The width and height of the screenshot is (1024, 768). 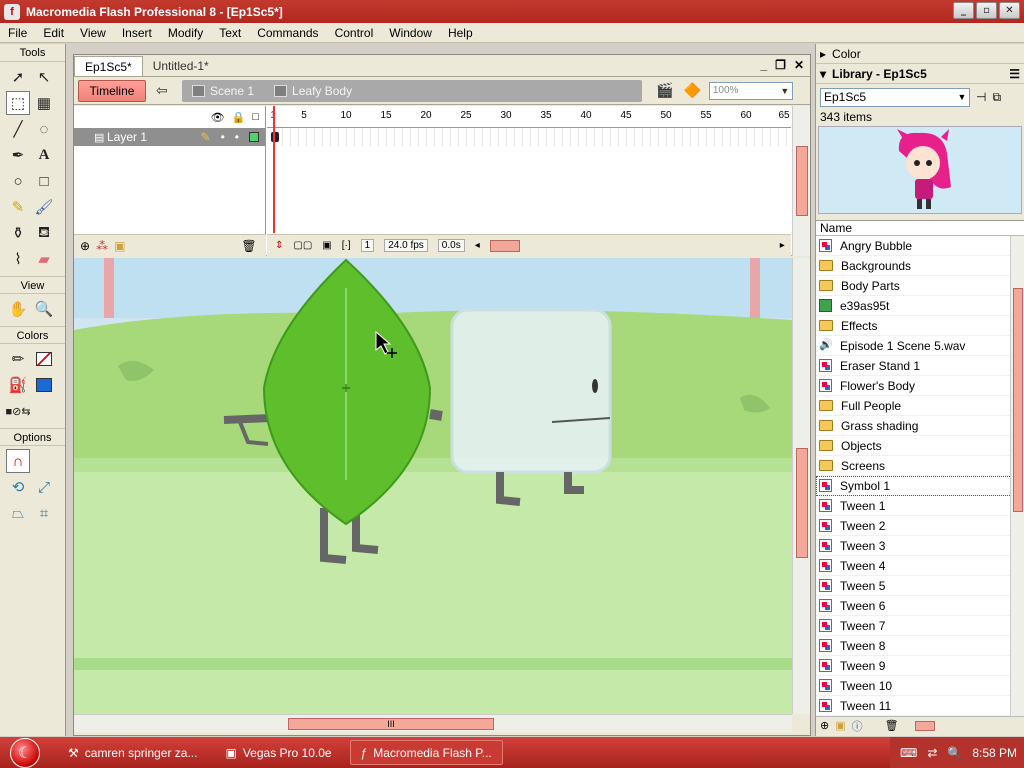 I want to click on library-item: Flower's Body, so click(x=920, y=386).